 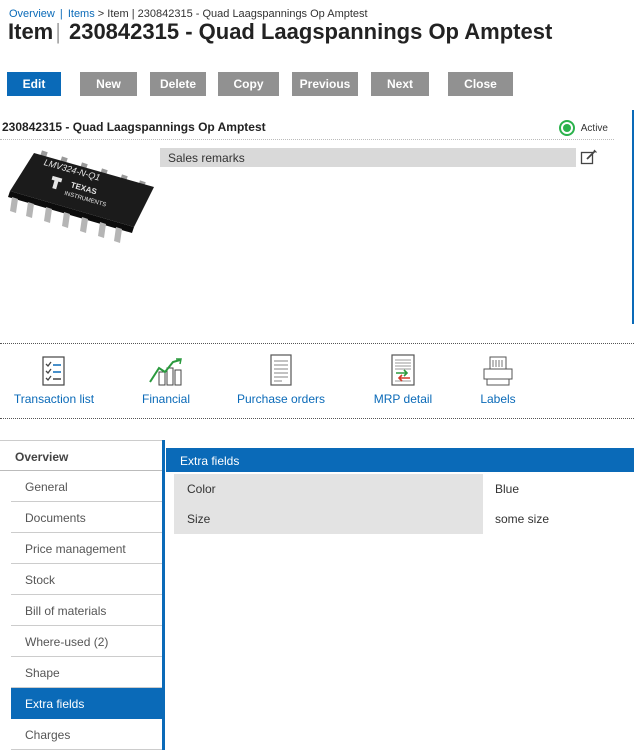 I want to click on mrp-detail-link: MRP detail, so click(x=403, y=379).